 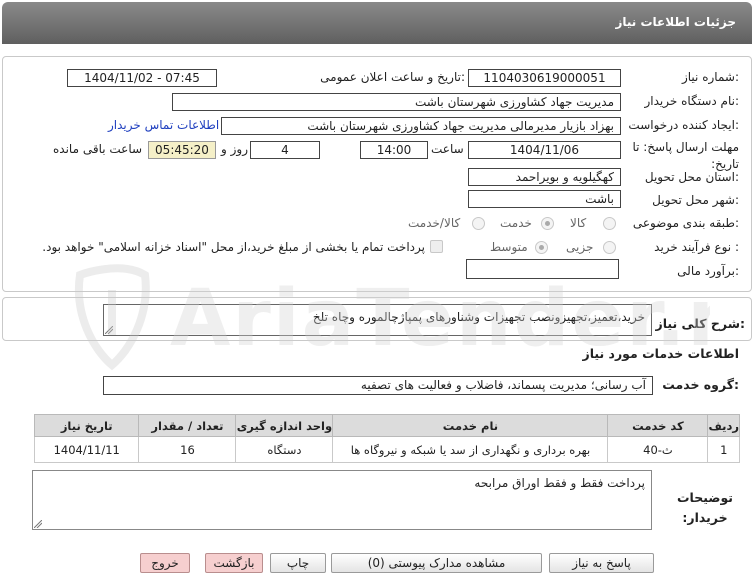 I want to click on summary-resize-handle, so click(x=109, y=330).